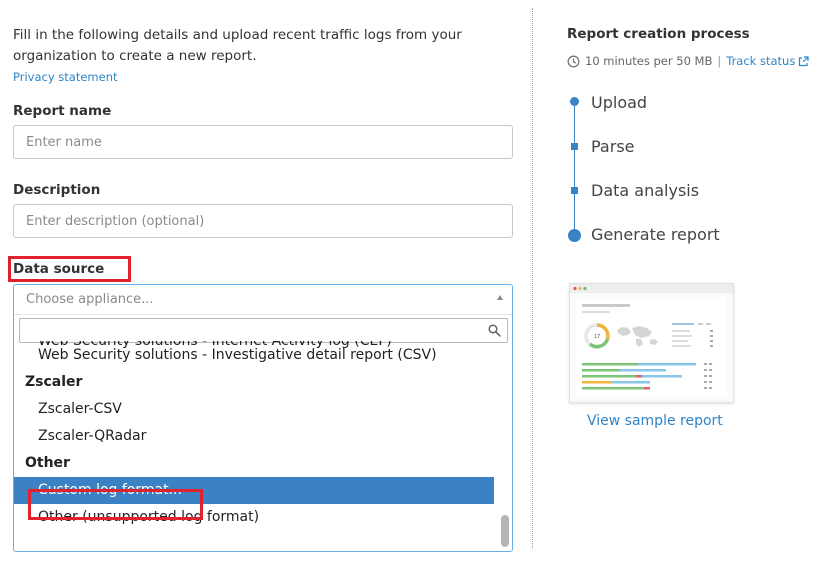  Describe the element at coordinates (57, 190) in the screenshot. I see `description-label: Description` at that location.